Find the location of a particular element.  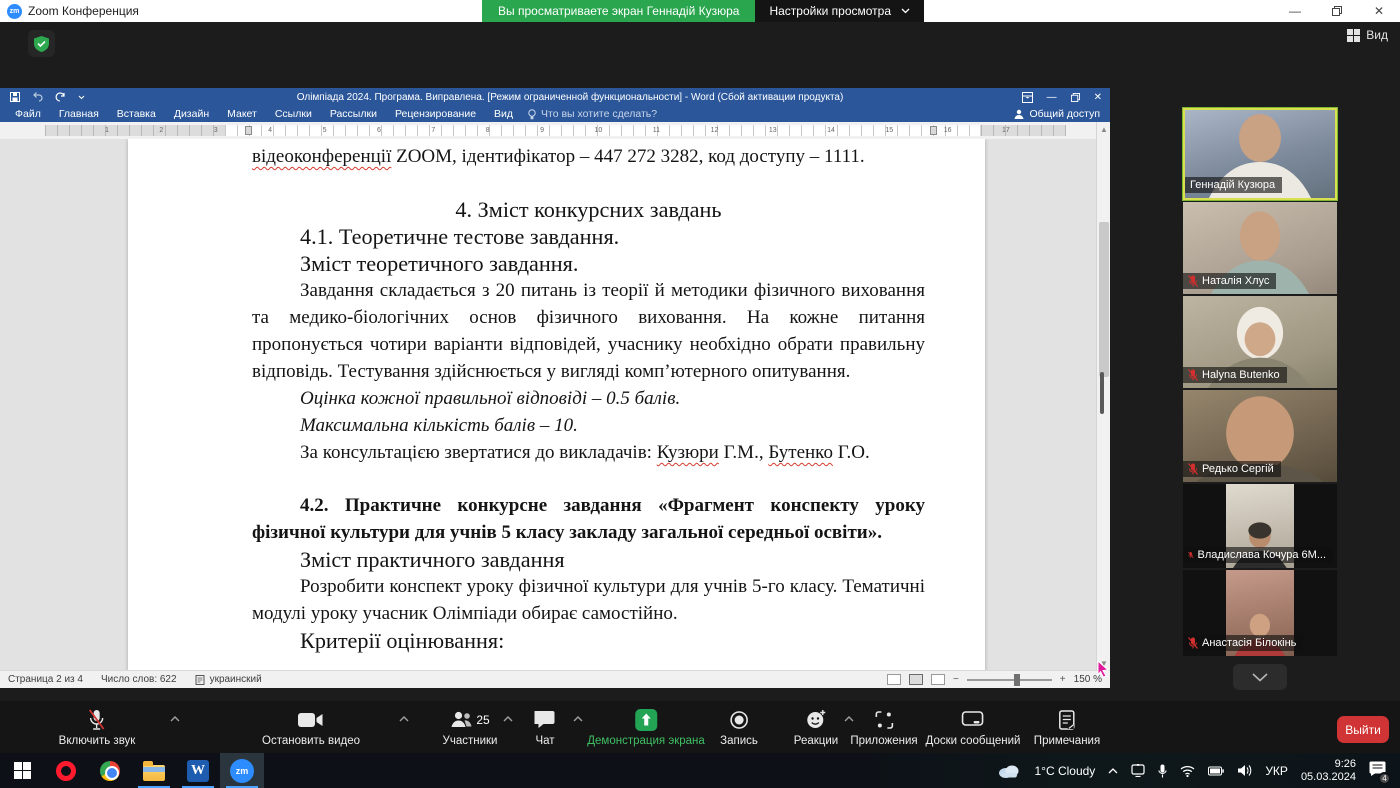

battery-icon is located at coordinates (1216, 771).